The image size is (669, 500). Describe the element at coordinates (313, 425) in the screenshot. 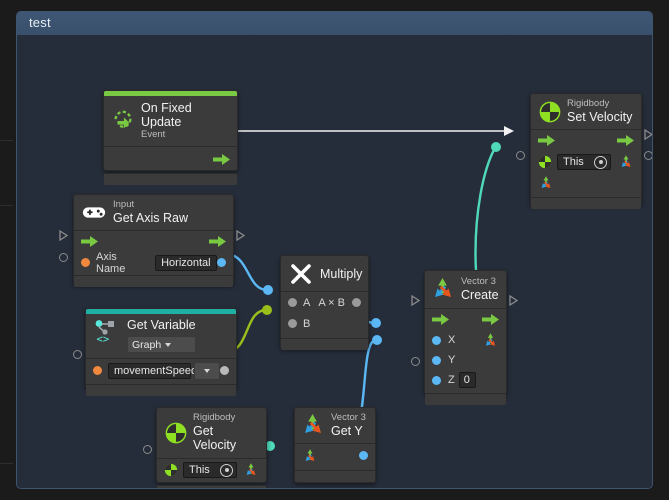

I see `vector3-icon` at that location.